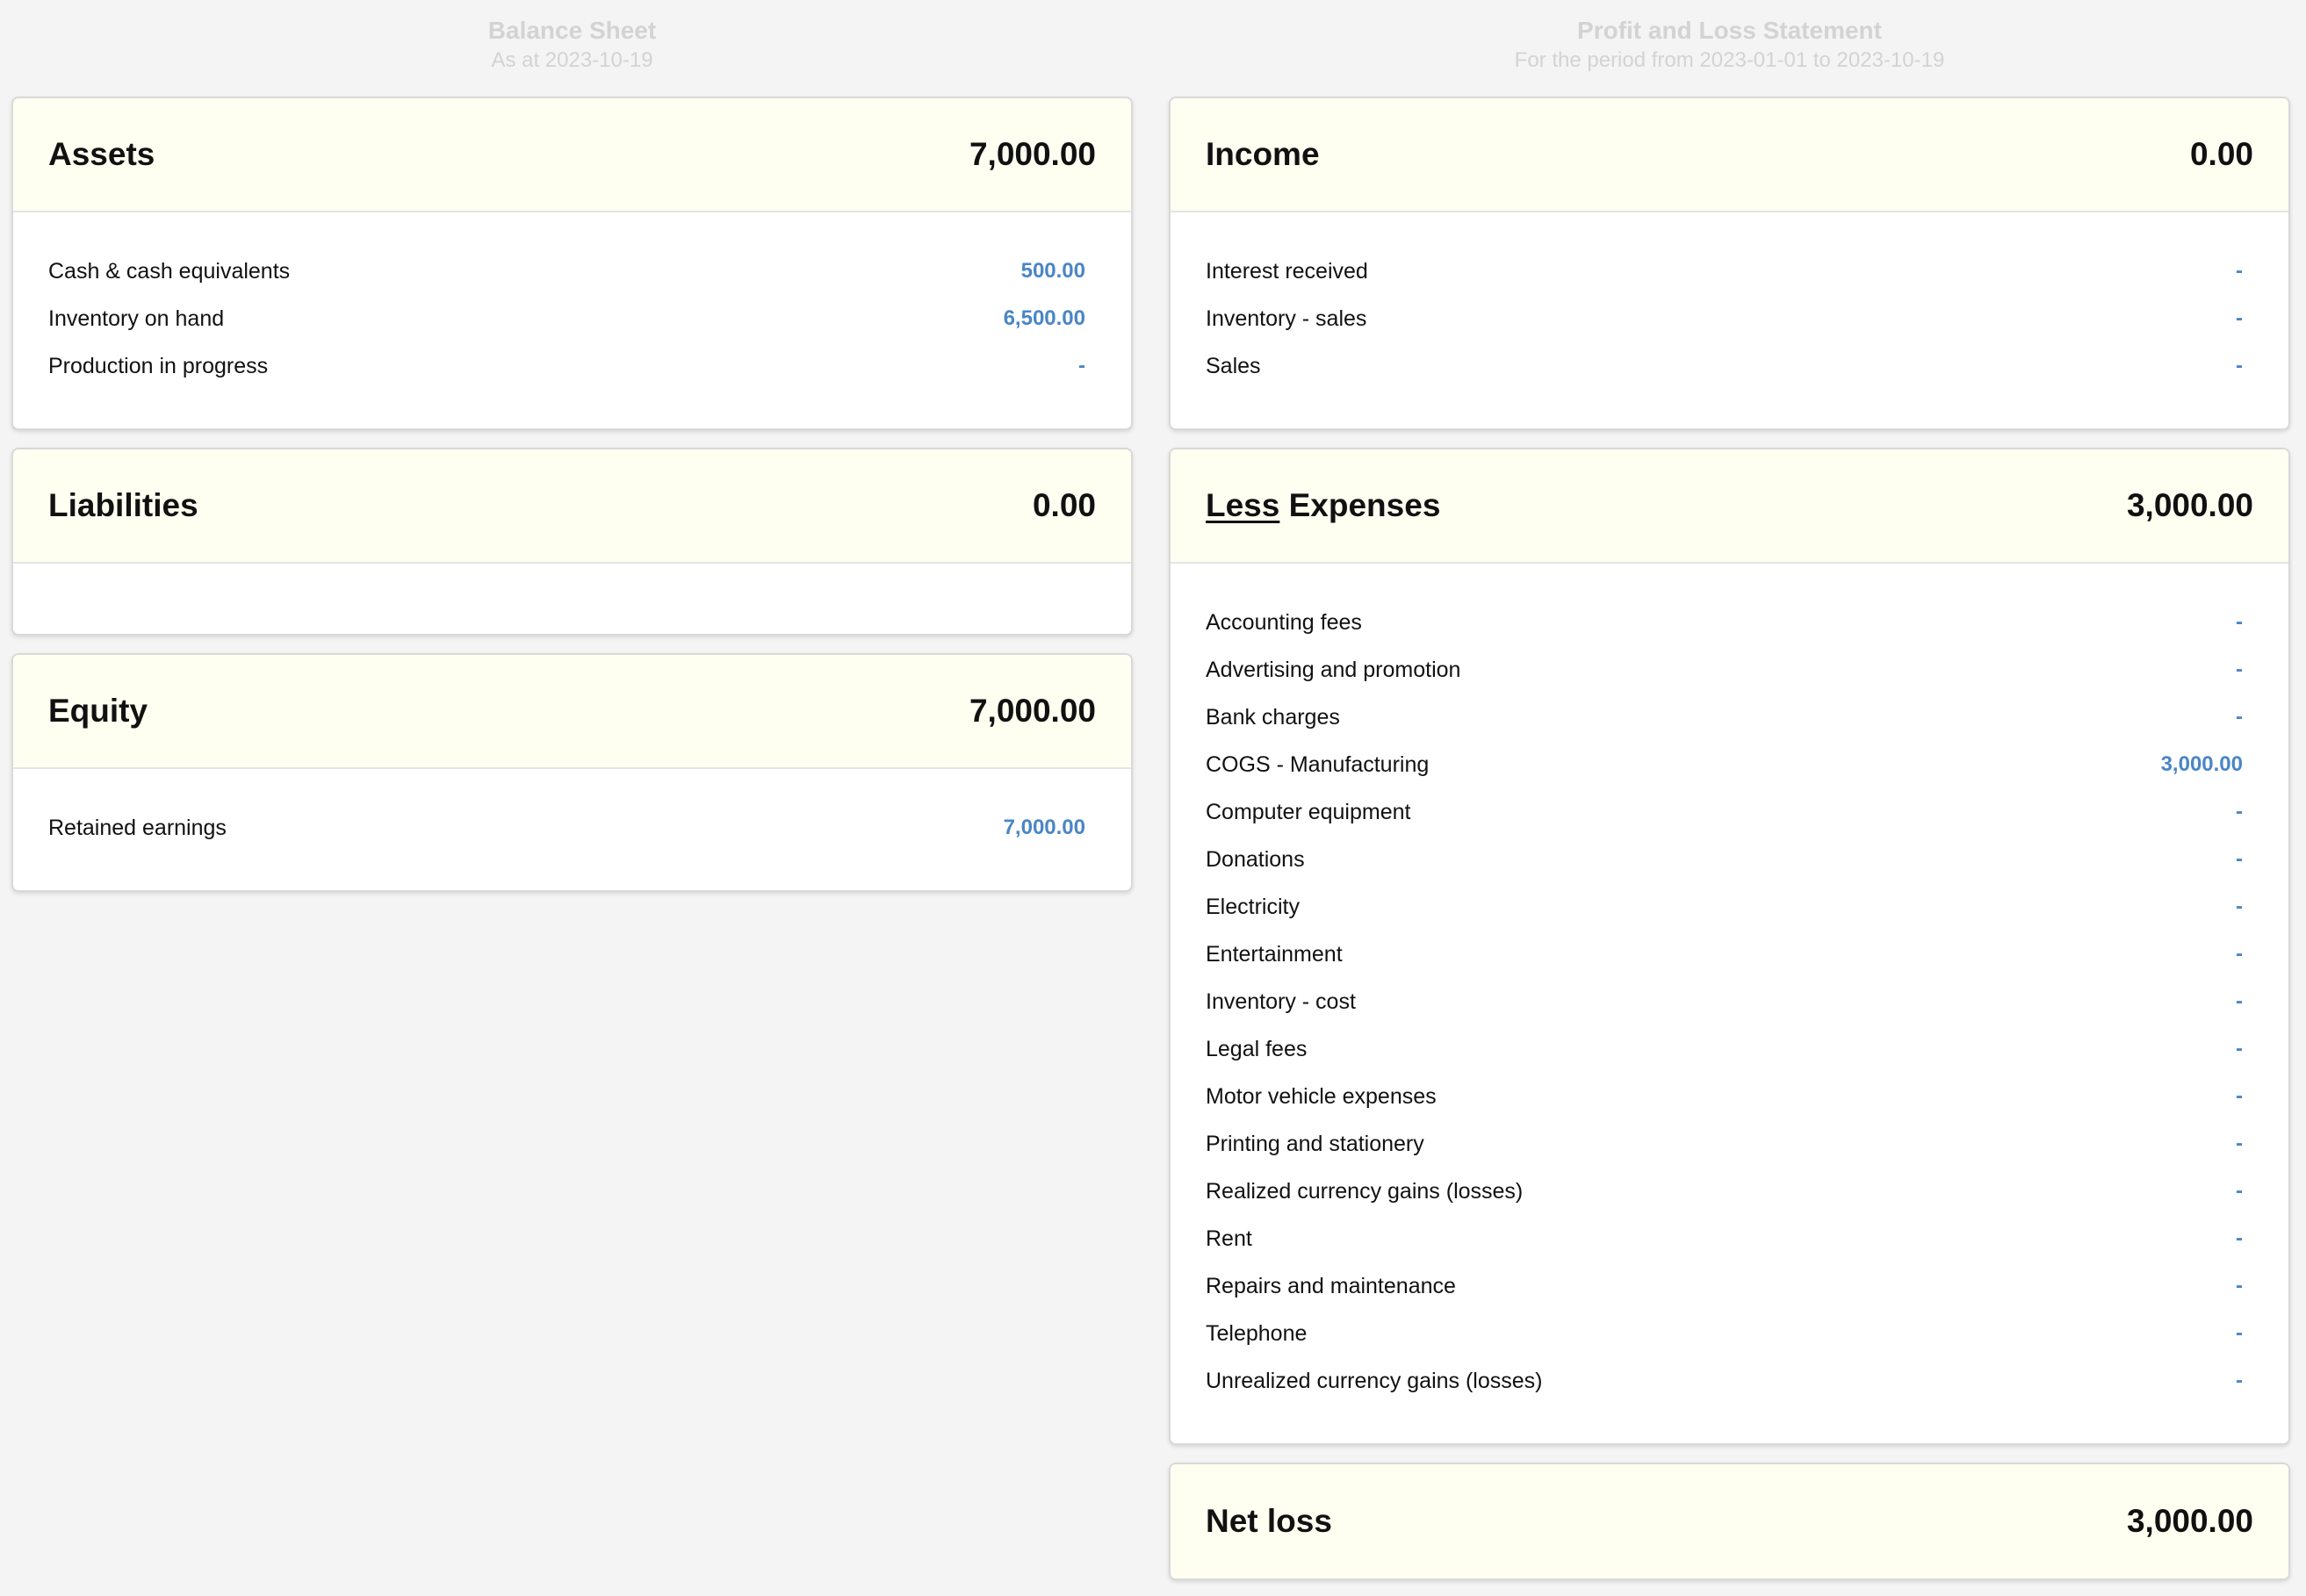  I want to click on table-row: Realized currency gains (losses) -, so click(1724, 1191).